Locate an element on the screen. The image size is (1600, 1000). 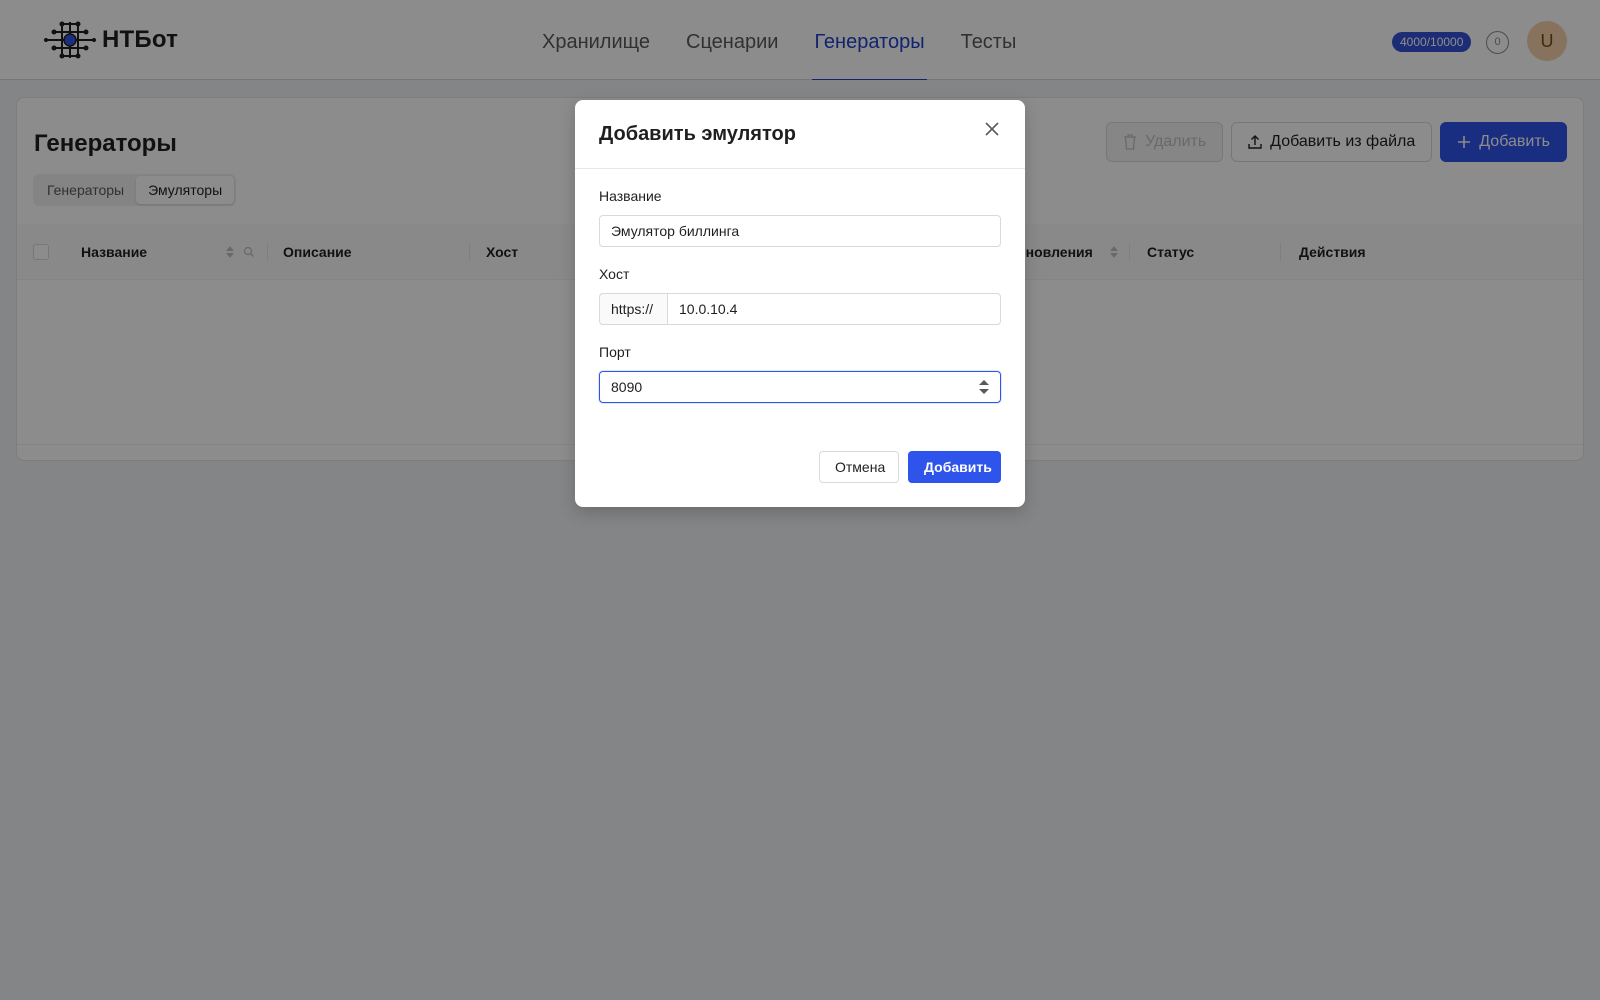
dialog-divider is located at coordinates (800, 168).